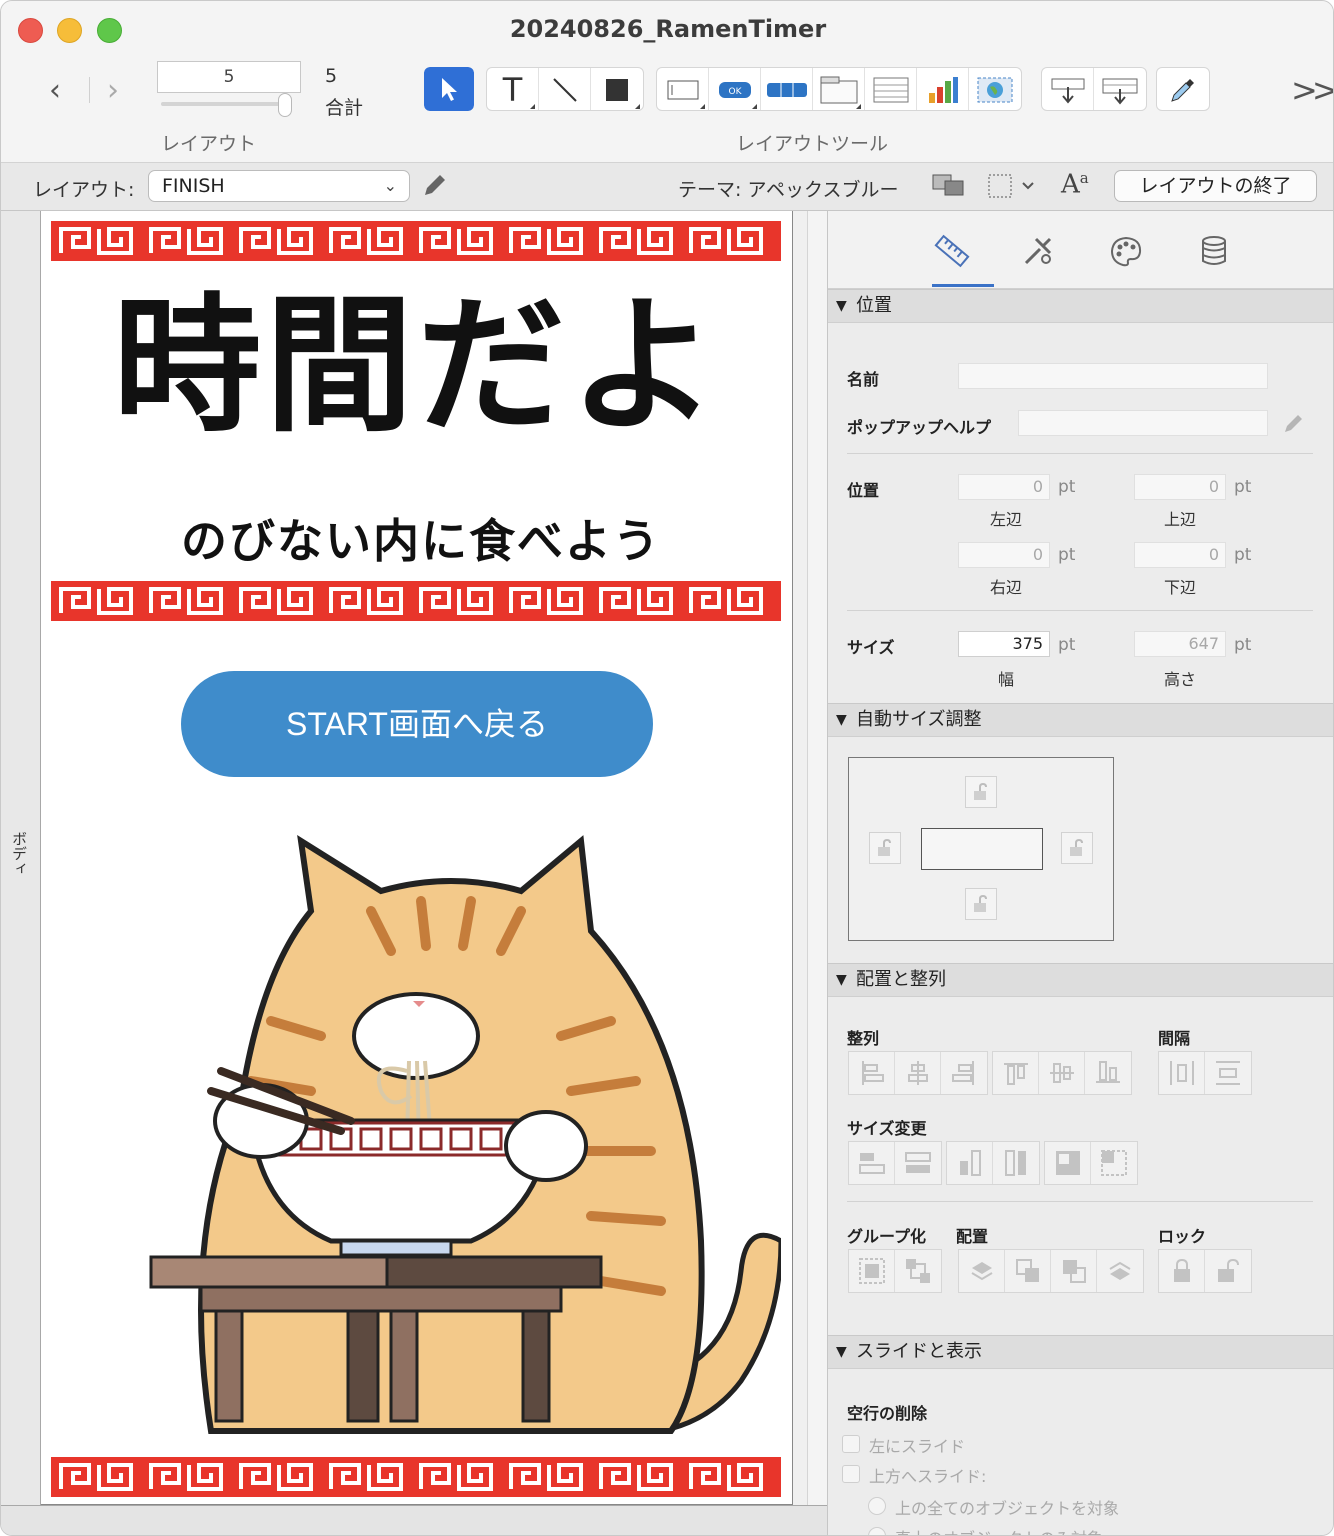 The image size is (1334, 1536). Describe the element at coordinates (851, 1444) in the screenshot. I see `slide-left-checkbox` at that location.